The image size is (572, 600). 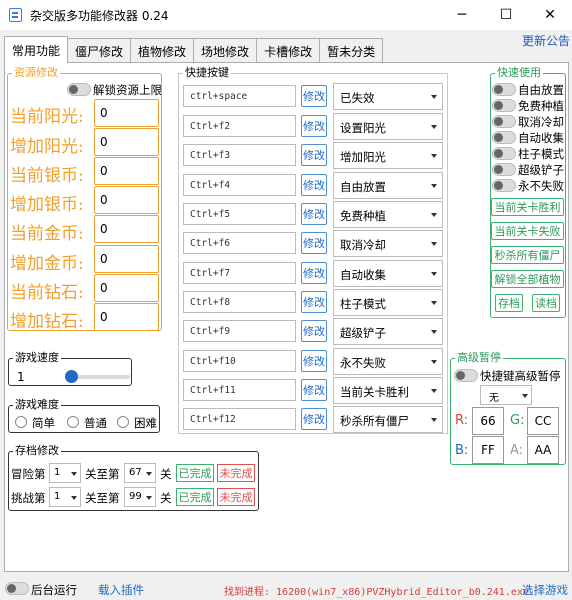 What do you see at coordinates (314, 390) in the screenshot?
I see `hotkey-modify-button-11: 修改` at bounding box center [314, 390].